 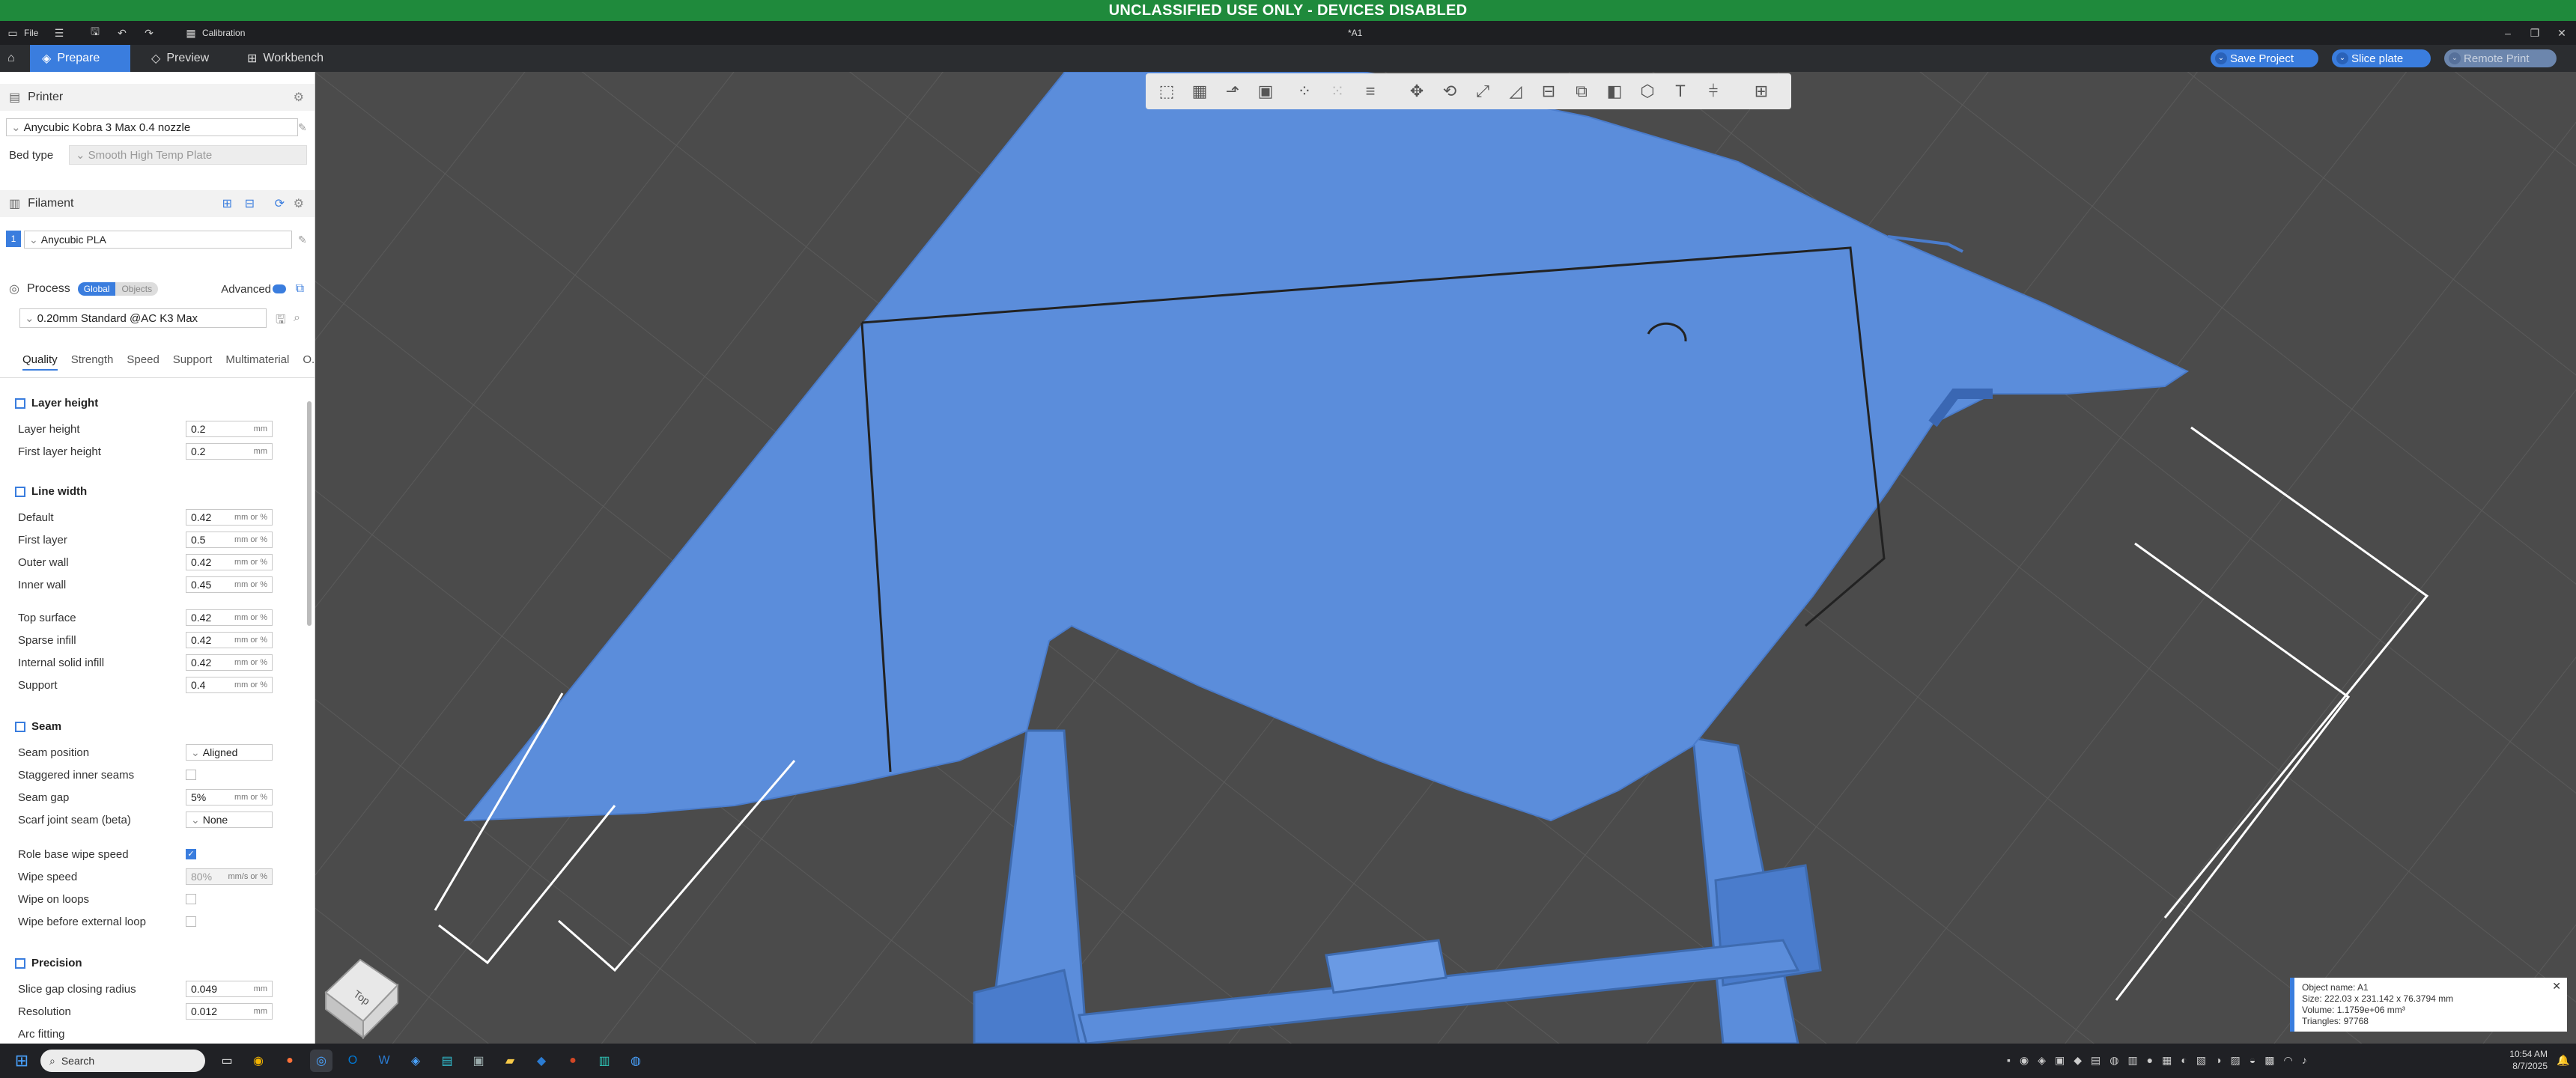 I want to click on save-preset-icon: 🖫, so click(x=281, y=321).